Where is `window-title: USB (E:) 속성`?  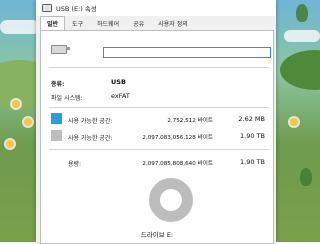 window-title: USB (E:) 속성 is located at coordinates (76, 9).